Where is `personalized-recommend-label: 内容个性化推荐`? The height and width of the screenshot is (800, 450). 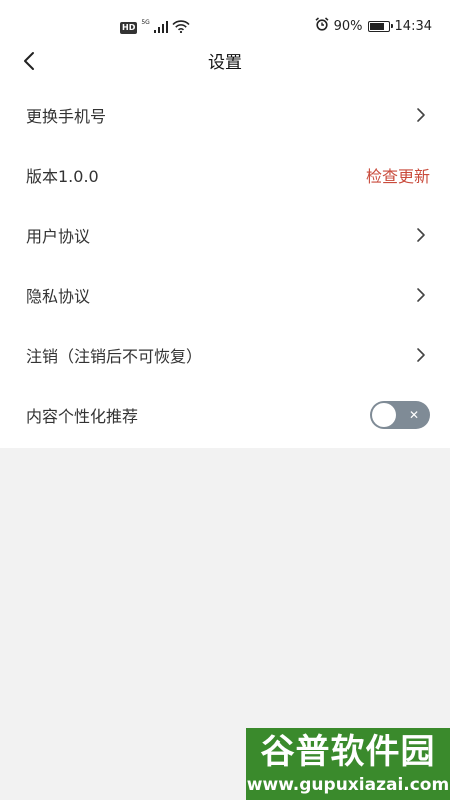
personalized-recommend-label: 内容个性化推荐 is located at coordinates (82, 416).